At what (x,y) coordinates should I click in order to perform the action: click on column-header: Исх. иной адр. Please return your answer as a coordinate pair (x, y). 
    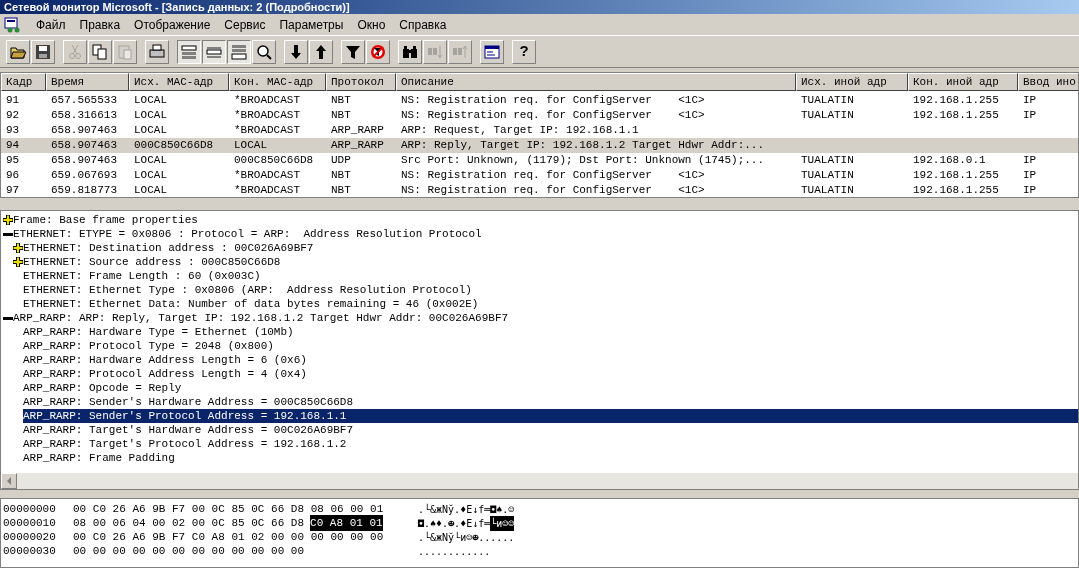
    Looking at the image, I should click on (852, 82).